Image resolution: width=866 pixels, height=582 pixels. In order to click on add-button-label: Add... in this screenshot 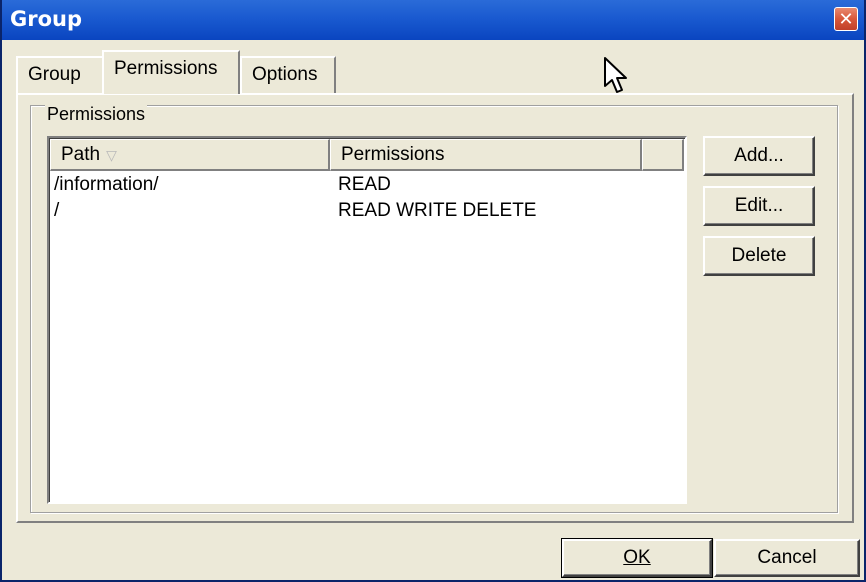, I will do `click(759, 155)`.